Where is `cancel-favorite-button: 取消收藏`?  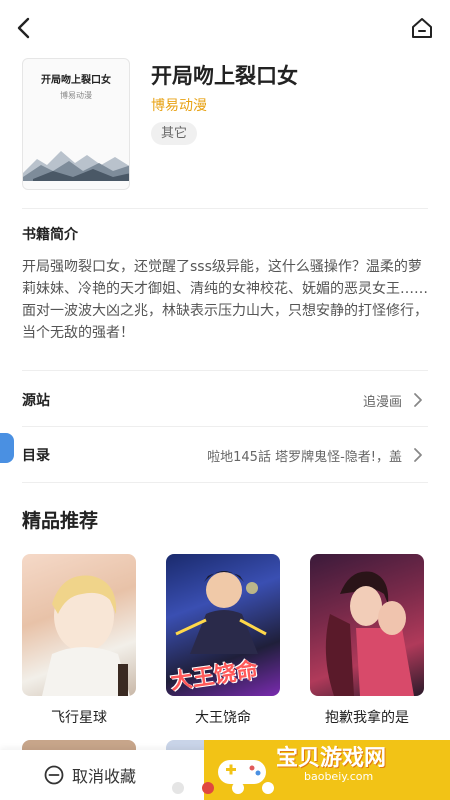 cancel-favorite-button: 取消收藏 is located at coordinates (90, 775).